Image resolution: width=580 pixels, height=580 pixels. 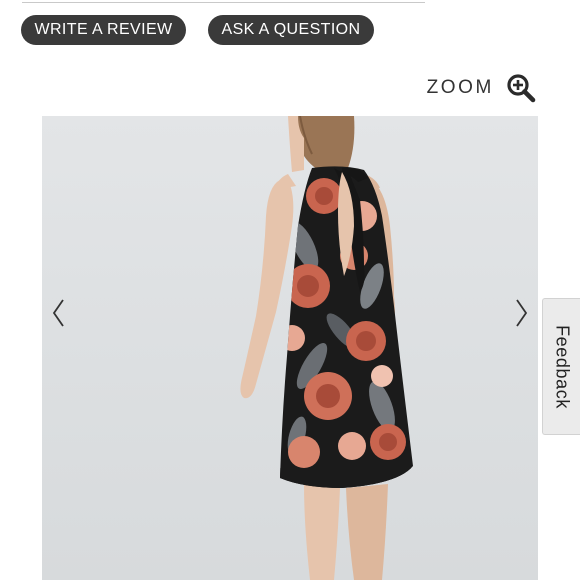 I want to click on ask-question-label: ASK A QUESTION, so click(x=291, y=29).